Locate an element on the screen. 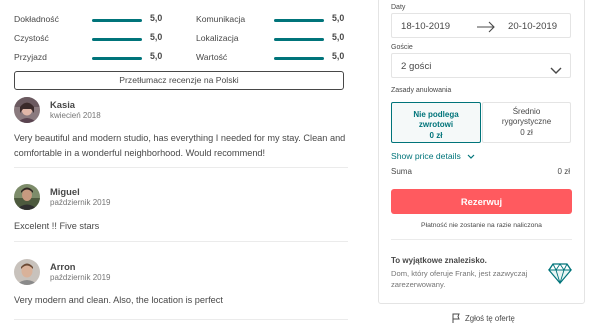 The image size is (600, 330). review-date: kwiecień 2018 is located at coordinates (75, 115).